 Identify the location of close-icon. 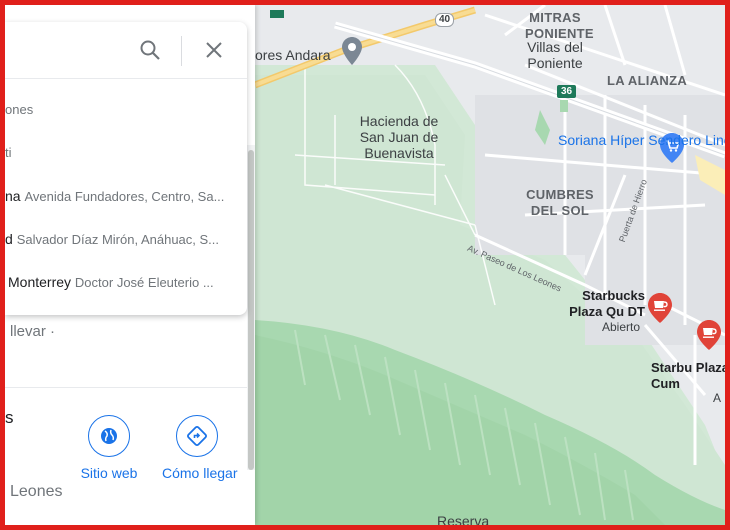
(214, 50).